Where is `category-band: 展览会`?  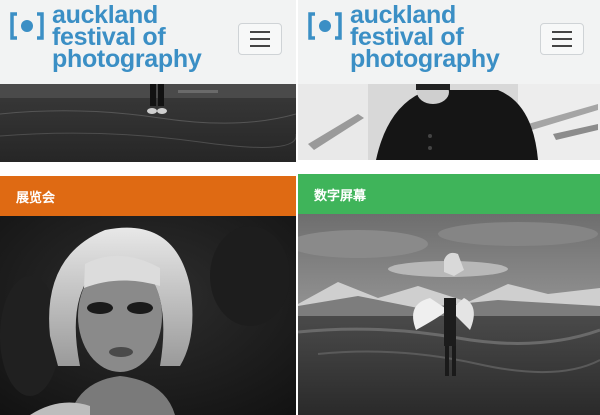
category-band: 展览会 is located at coordinates (148, 196).